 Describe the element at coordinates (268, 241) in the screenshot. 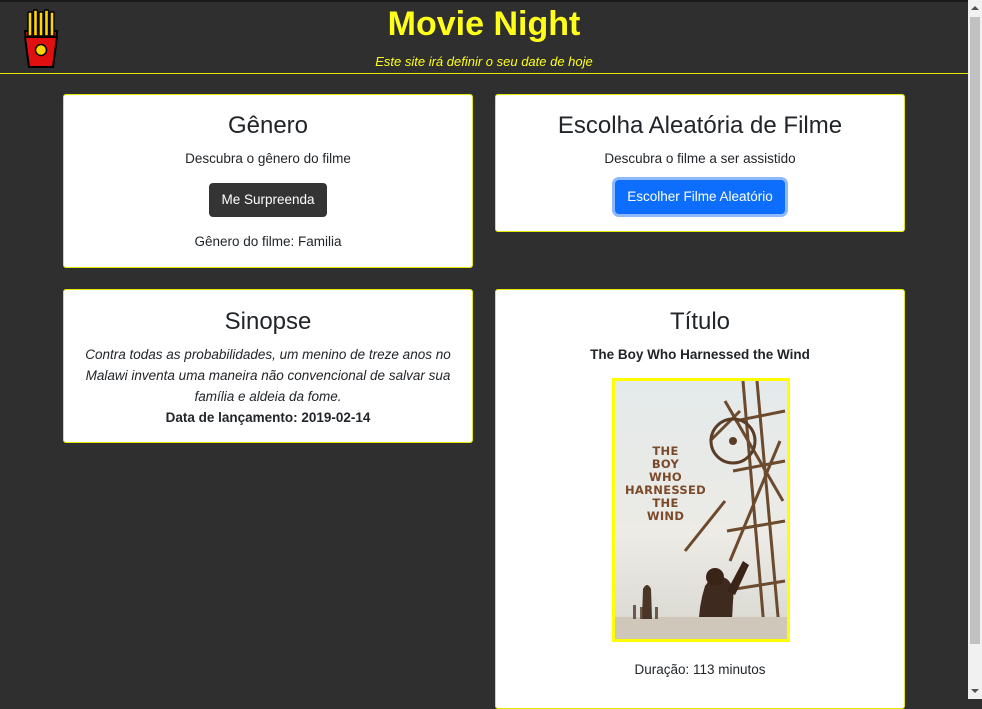

I see `genre-result: Gênero do filme: Familia` at that location.